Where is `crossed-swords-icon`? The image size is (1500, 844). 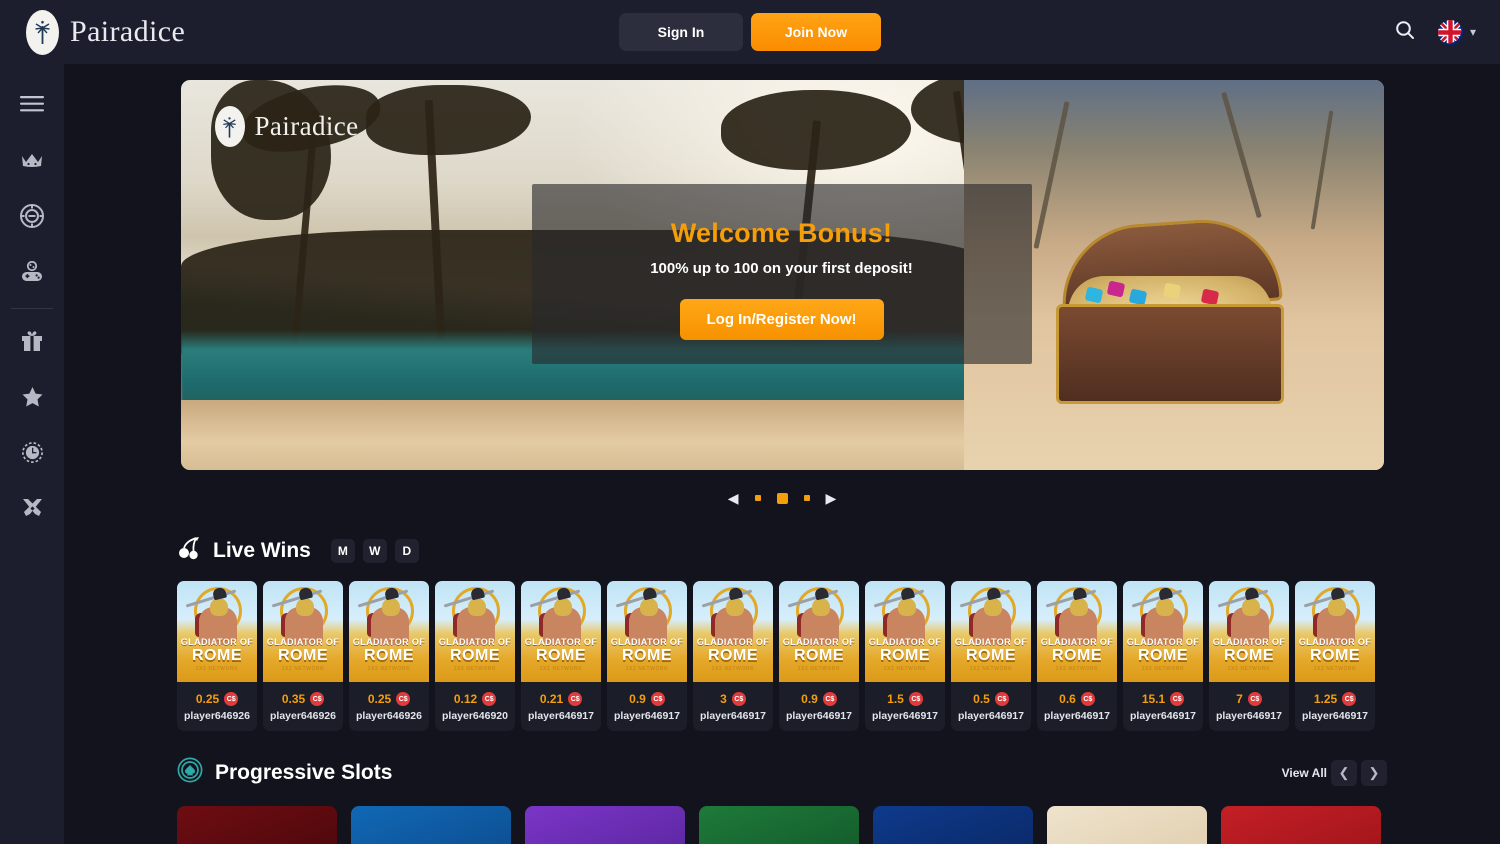
crossed-swords-icon is located at coordinates (32, 511).